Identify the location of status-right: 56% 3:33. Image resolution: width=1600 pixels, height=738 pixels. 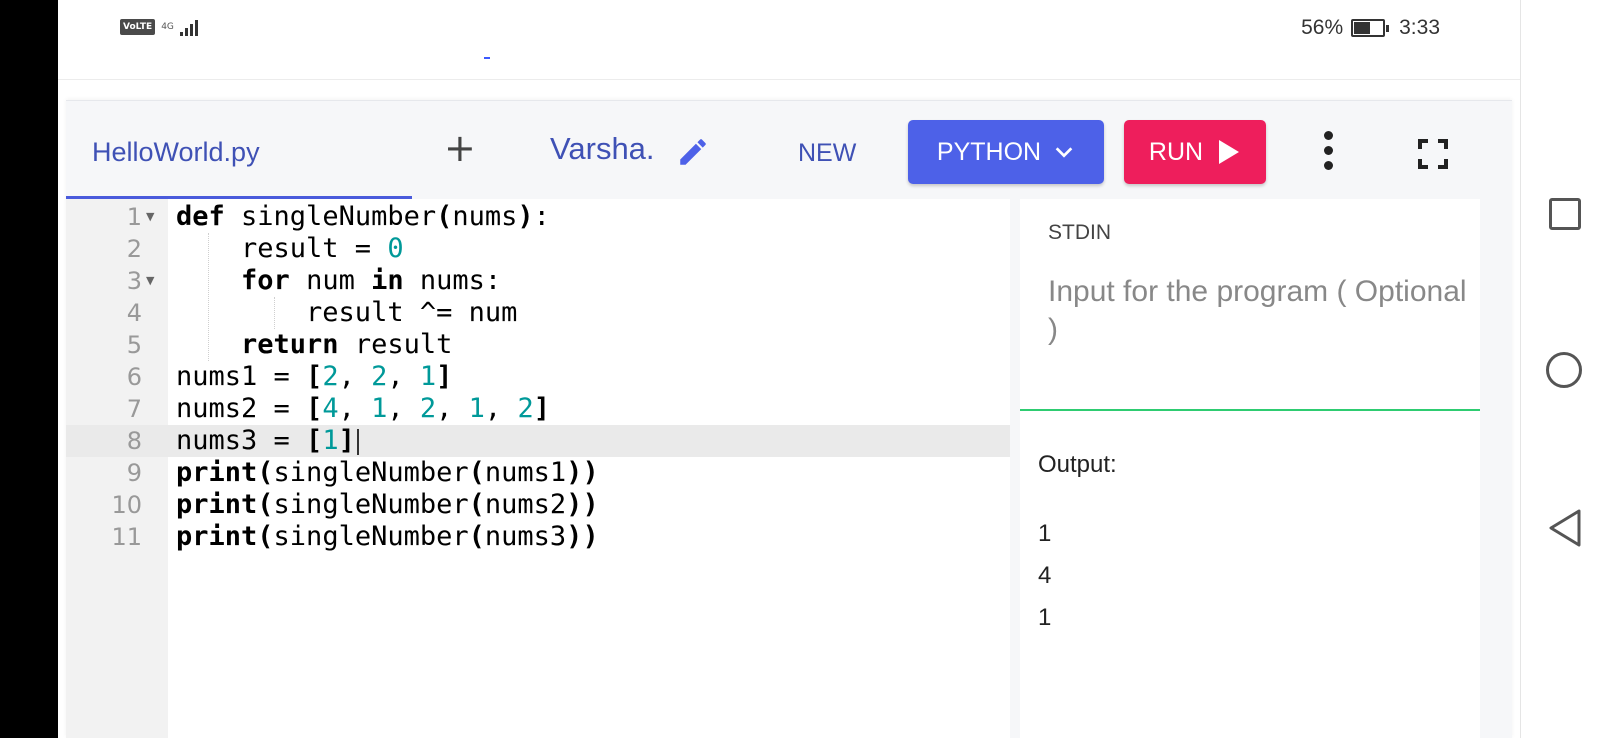
(1370, 28).